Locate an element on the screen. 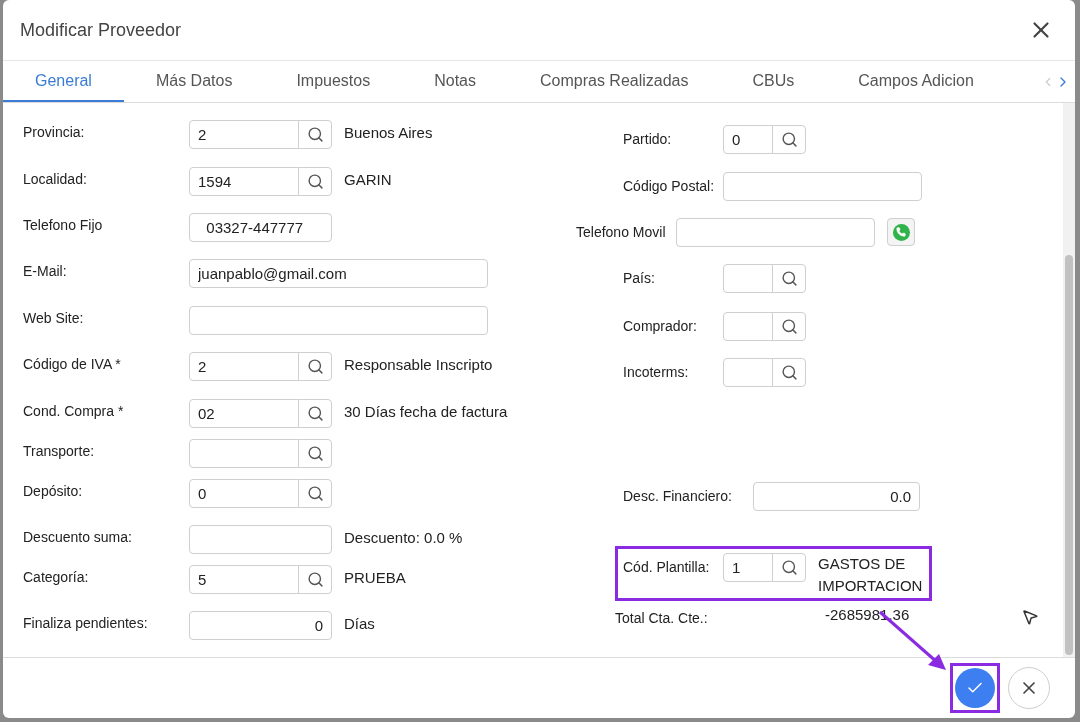 This screenshot has width=1080, height=722. tab: Notas is located at coordinates (455, 81).